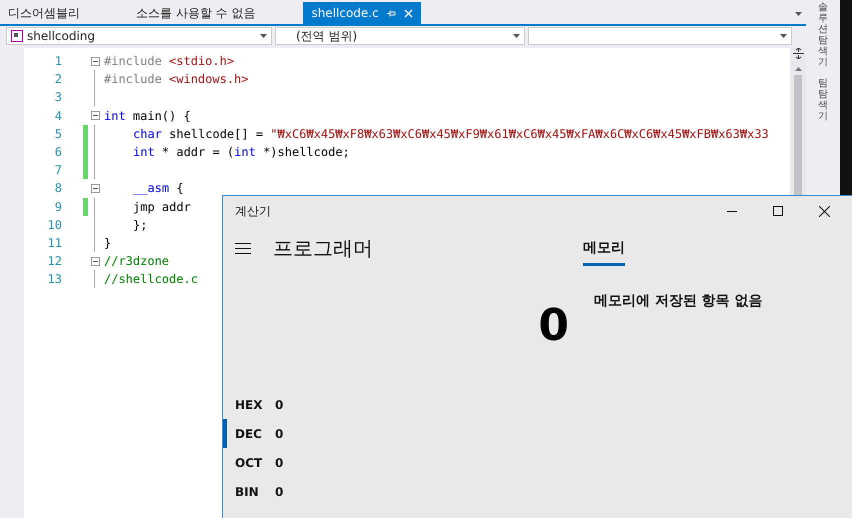  I want to click on line-number: 12, so click(54, 261).